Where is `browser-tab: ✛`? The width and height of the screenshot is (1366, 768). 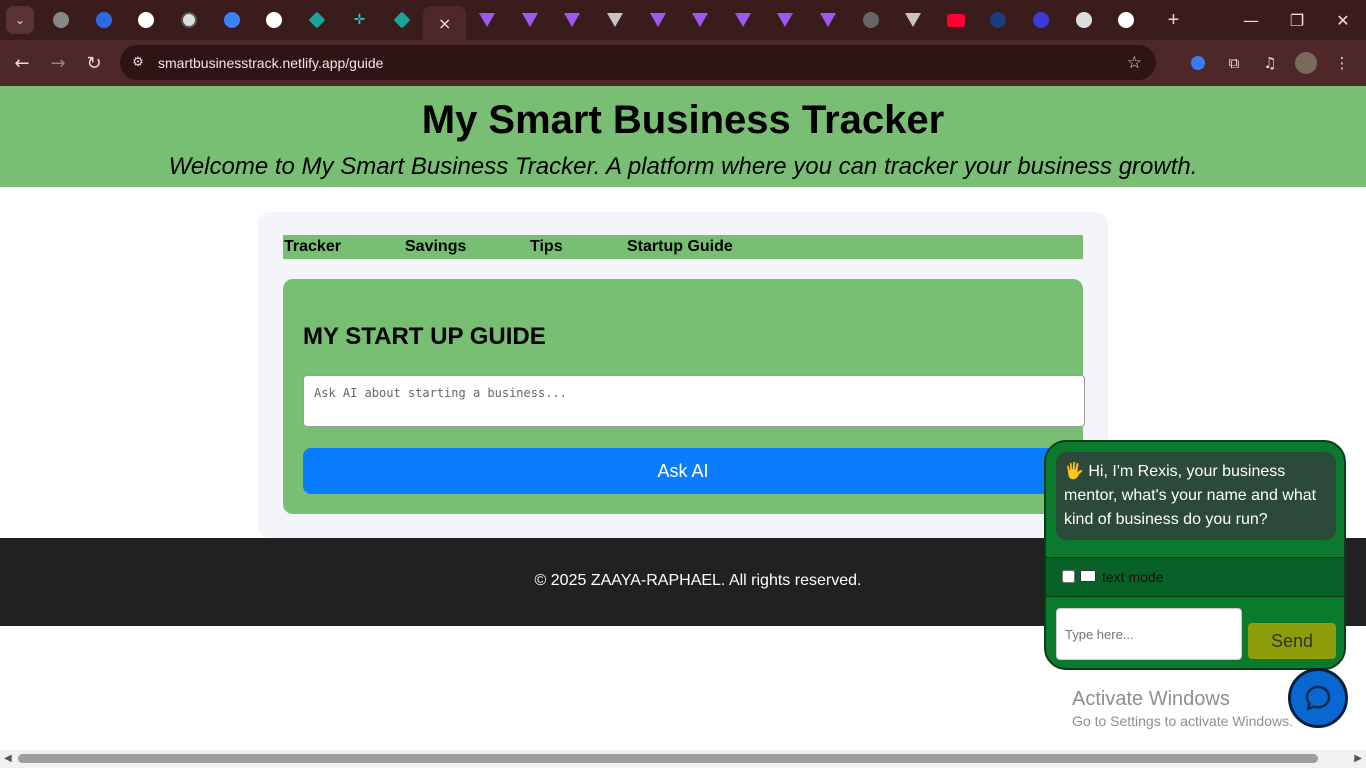 browser-tab: ✛ is located at coordinates (359, 20).